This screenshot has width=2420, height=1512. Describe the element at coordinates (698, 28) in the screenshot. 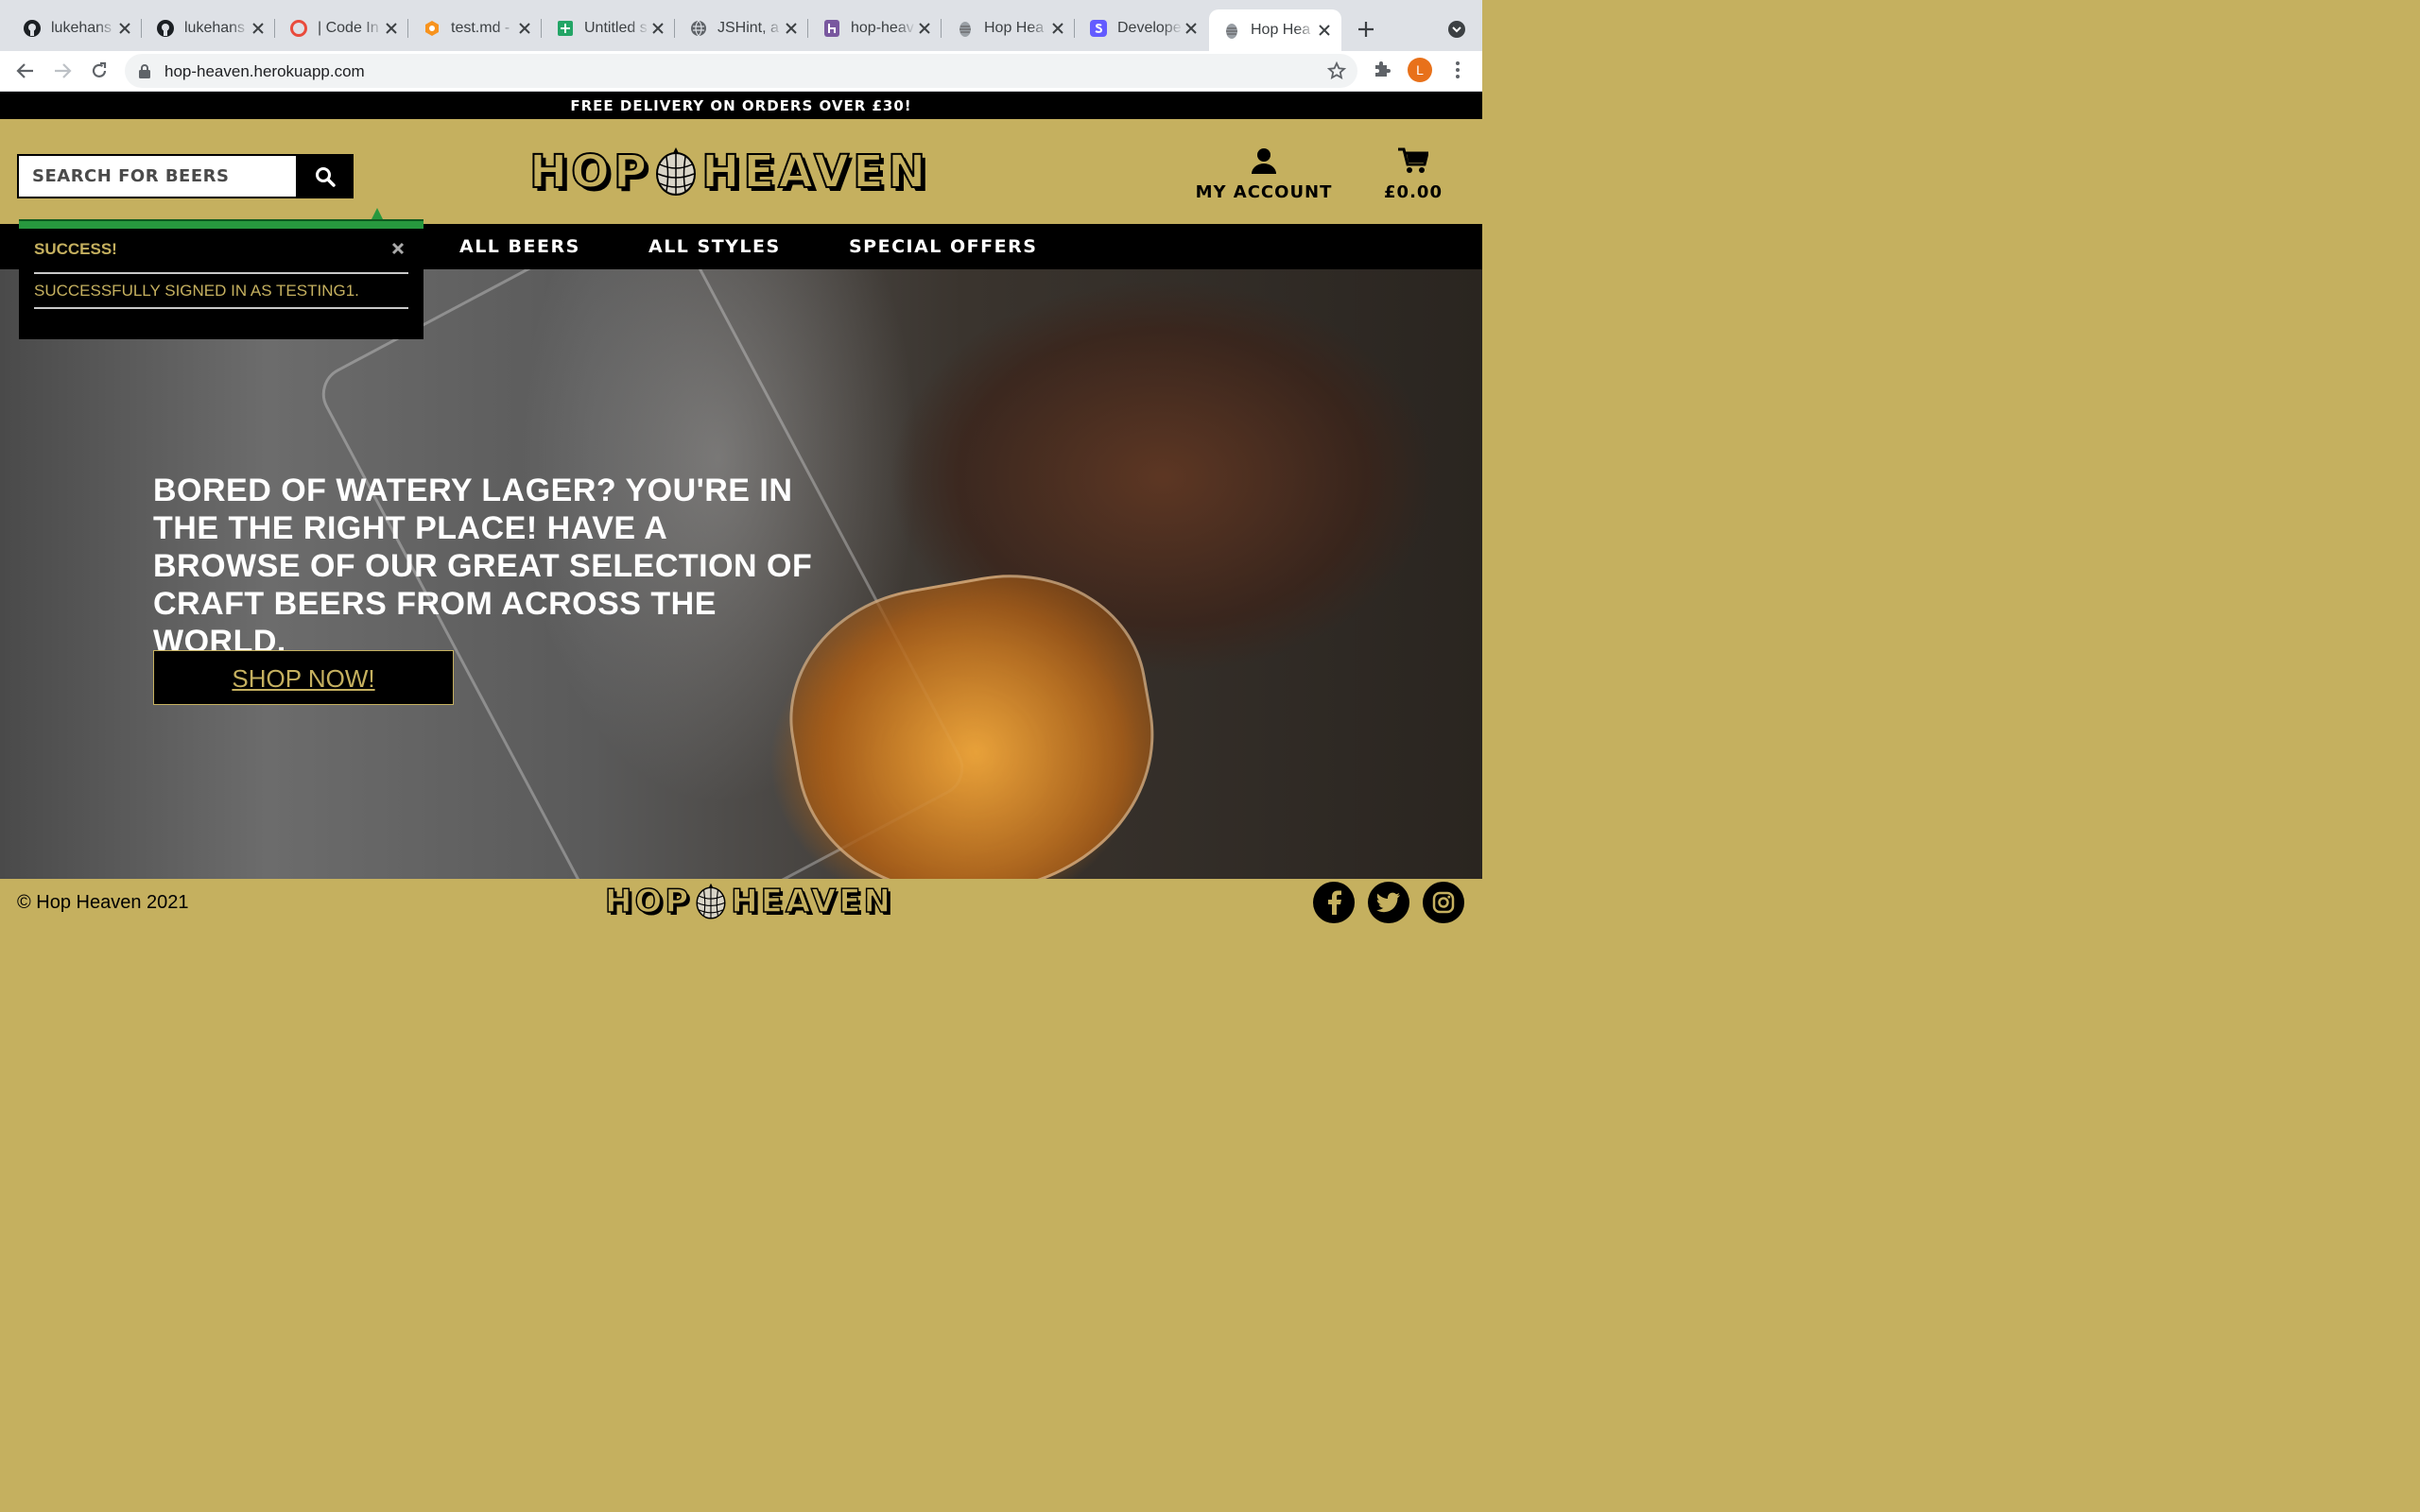

I see `globe-icon` at that location.